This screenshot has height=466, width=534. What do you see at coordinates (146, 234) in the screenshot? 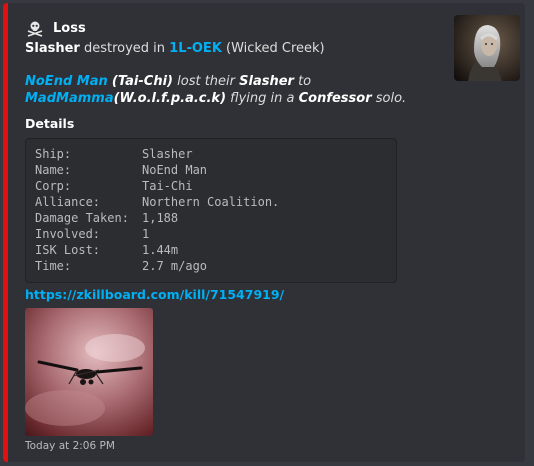
I see `detail-value: 1` at bounding box center [146, 234].